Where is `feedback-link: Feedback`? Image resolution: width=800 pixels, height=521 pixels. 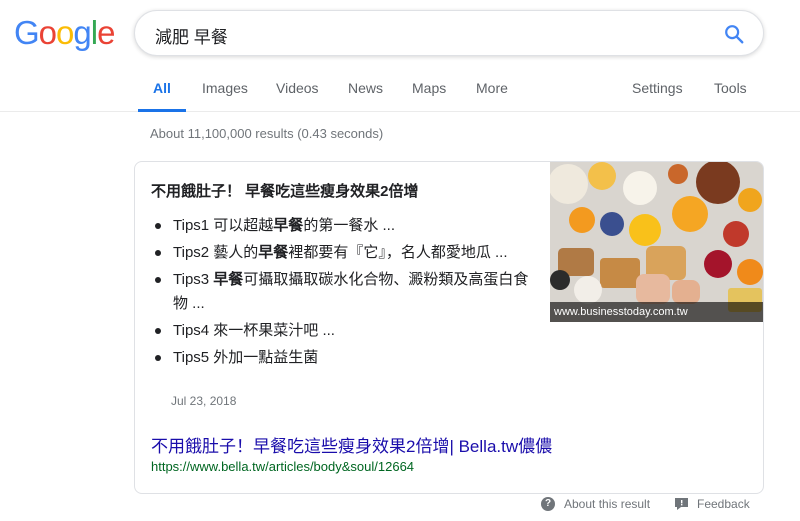 feedback-link: Feedback is located at coordinates (712, 504).